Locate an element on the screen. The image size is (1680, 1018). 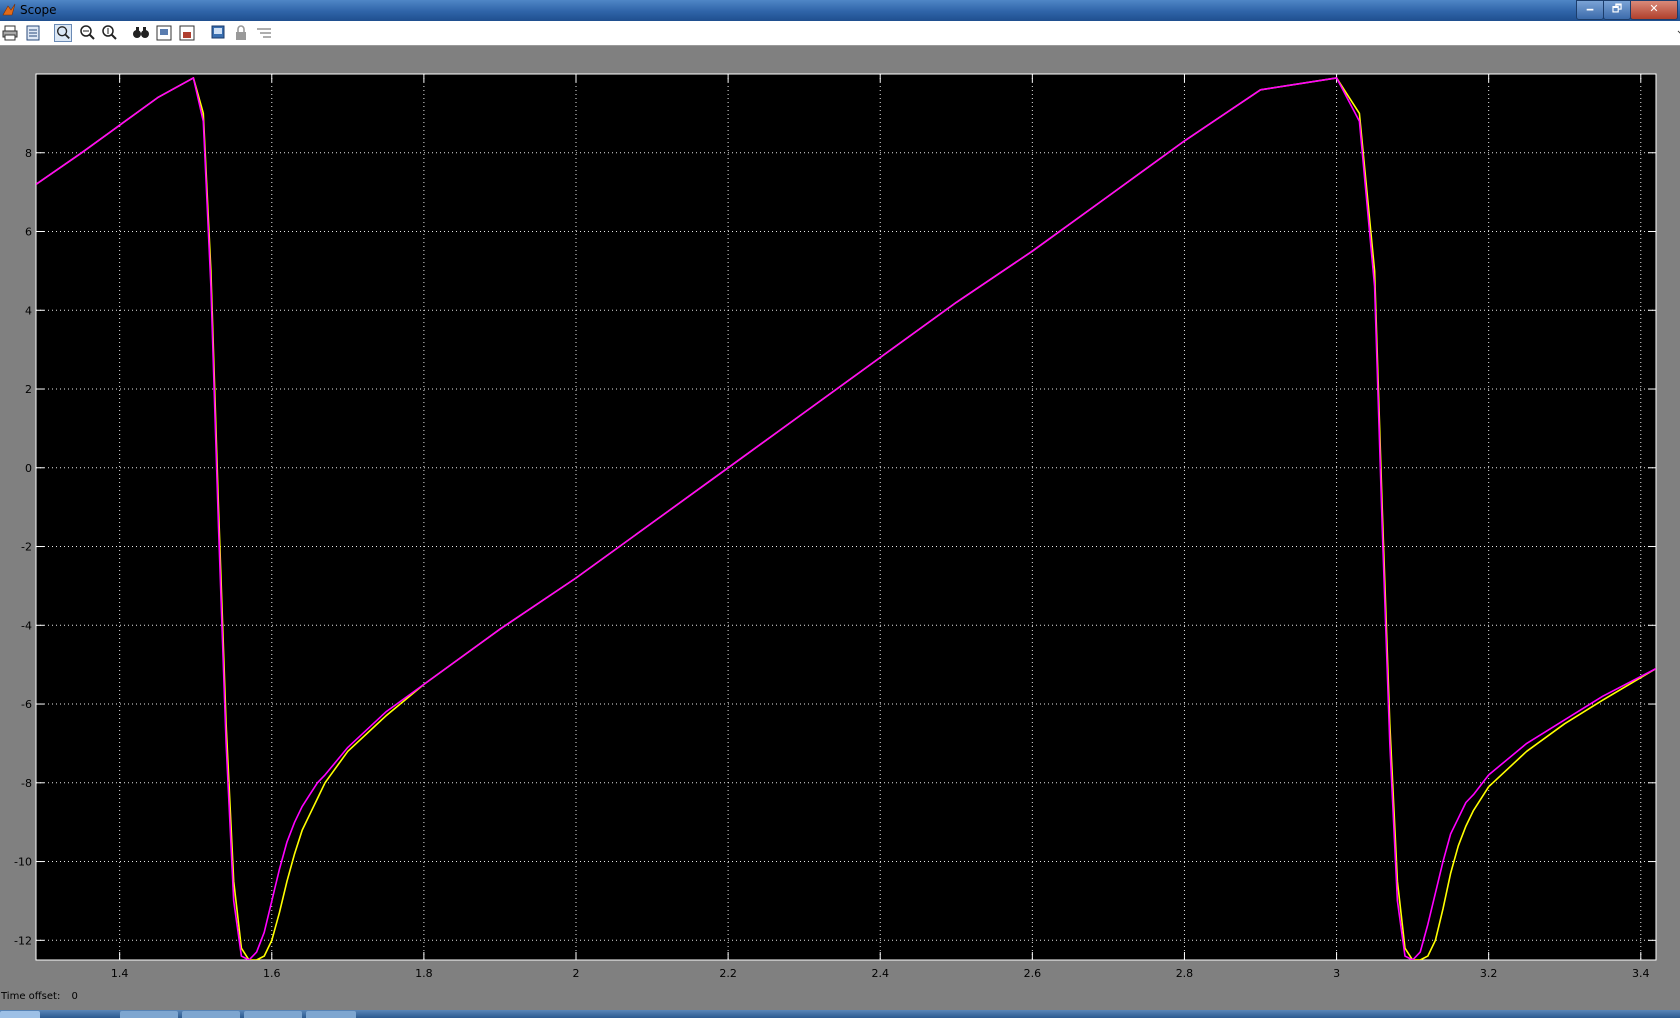
x-tick-label: 2.4 is located at coordinates (880, 973).